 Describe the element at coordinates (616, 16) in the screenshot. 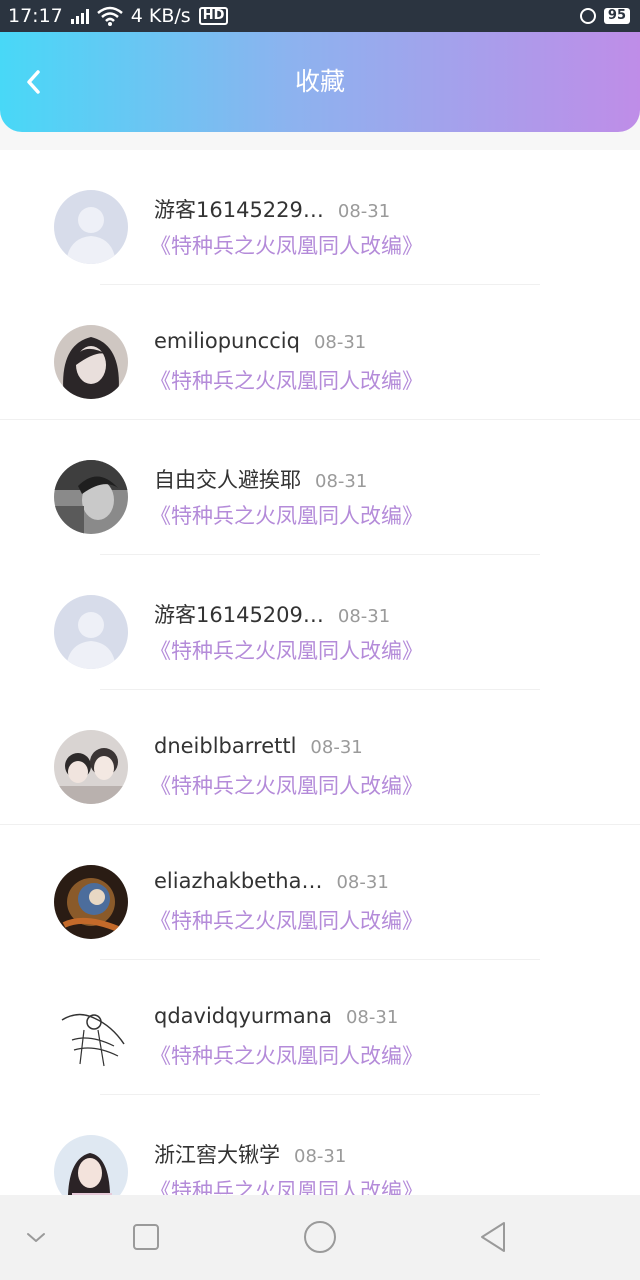

I see `battery-level: 95` at that location.